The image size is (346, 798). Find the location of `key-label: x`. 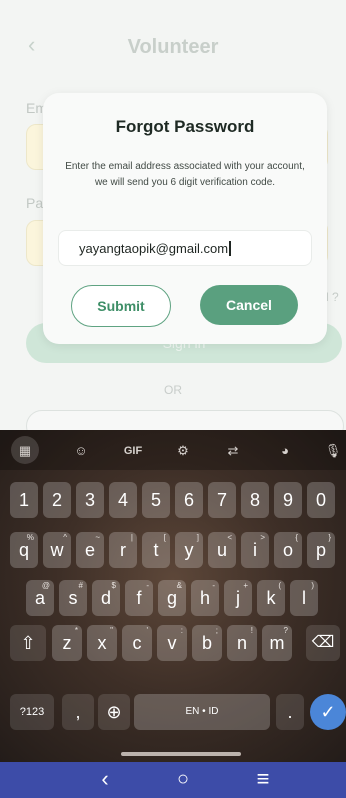

key-label: x is located at coordinates (102, 643).